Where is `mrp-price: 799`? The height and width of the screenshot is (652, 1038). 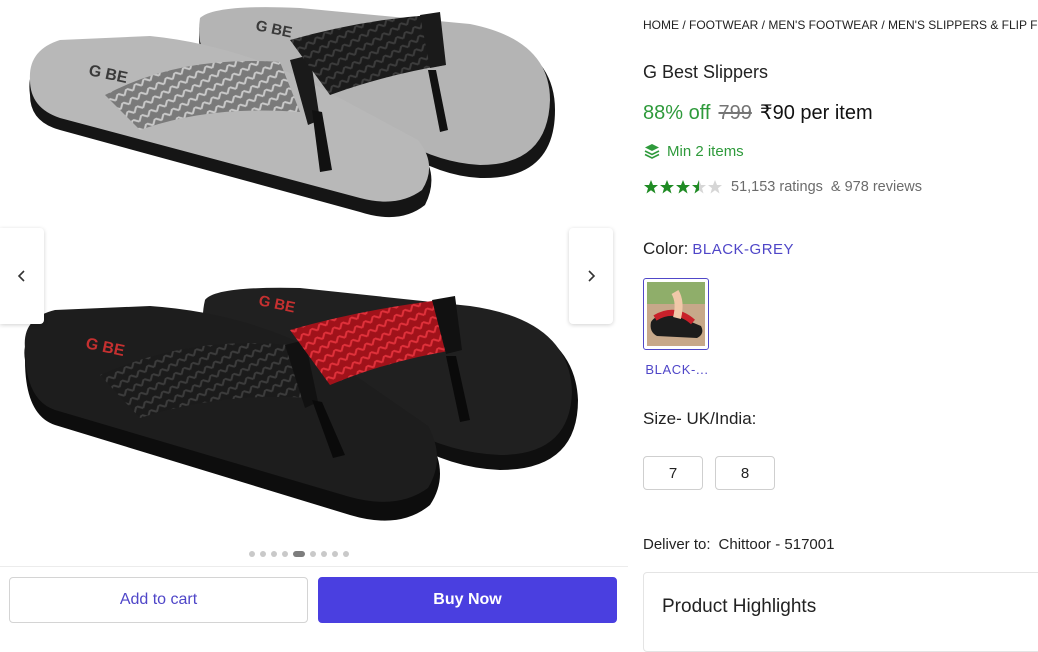
mrp-price: 799 is located at coordinates (735, 113).